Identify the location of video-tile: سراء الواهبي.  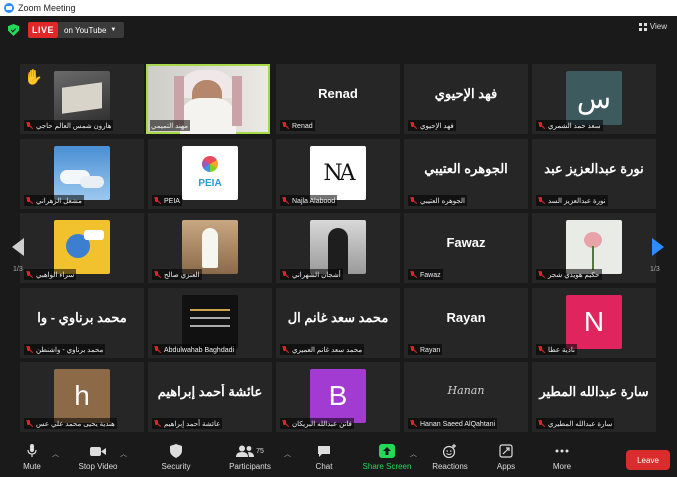
(82, 248).